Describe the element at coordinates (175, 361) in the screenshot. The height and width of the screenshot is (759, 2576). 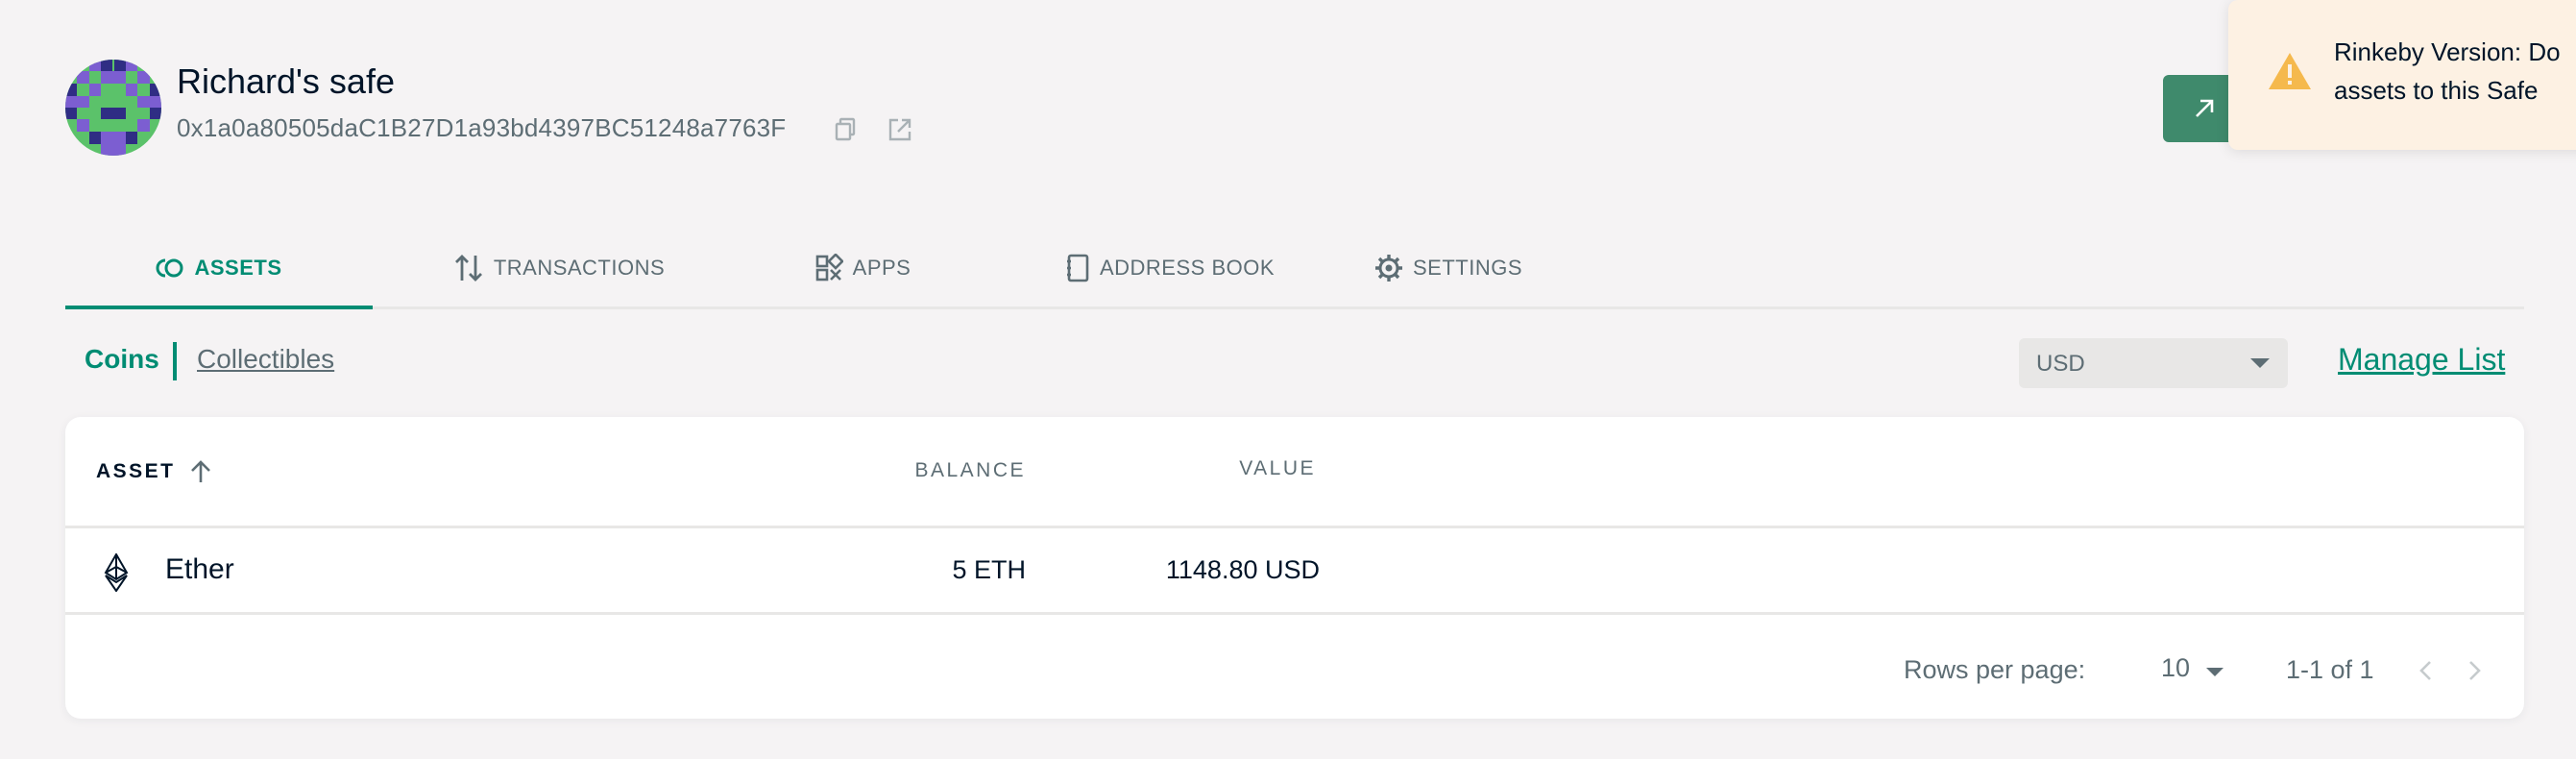
I see `subnav-divider` at that location.